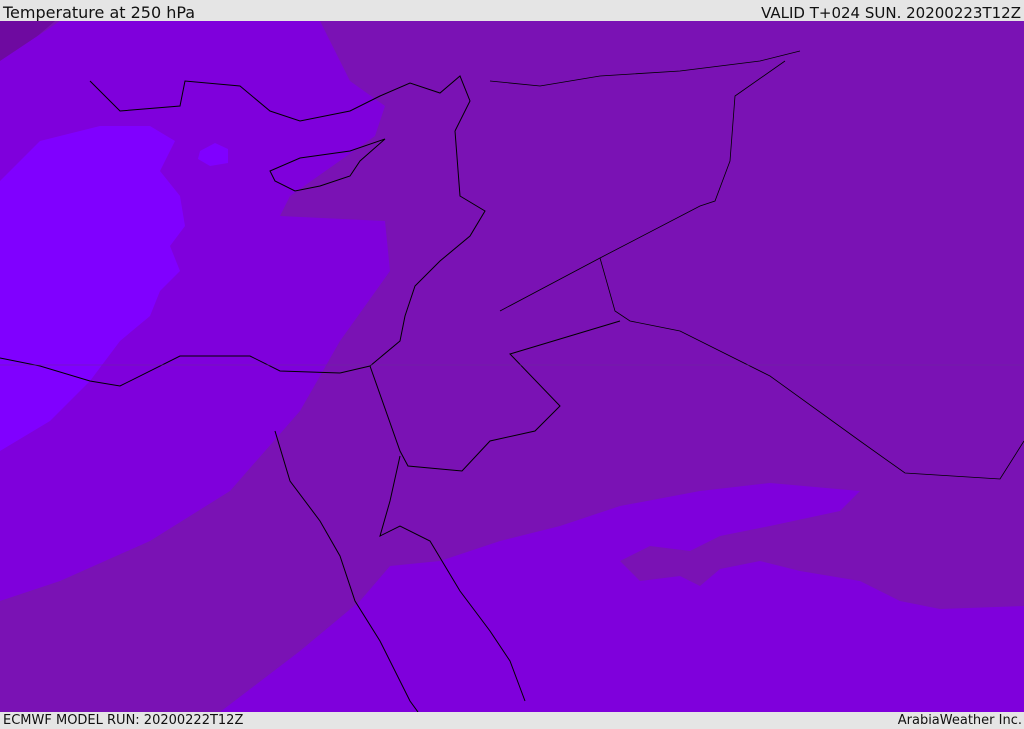  What do you see at coordinates (959, 720) in the screenshot?
I see `credit: ArabiaWeather Inc.` at bounding box center [959, 720].